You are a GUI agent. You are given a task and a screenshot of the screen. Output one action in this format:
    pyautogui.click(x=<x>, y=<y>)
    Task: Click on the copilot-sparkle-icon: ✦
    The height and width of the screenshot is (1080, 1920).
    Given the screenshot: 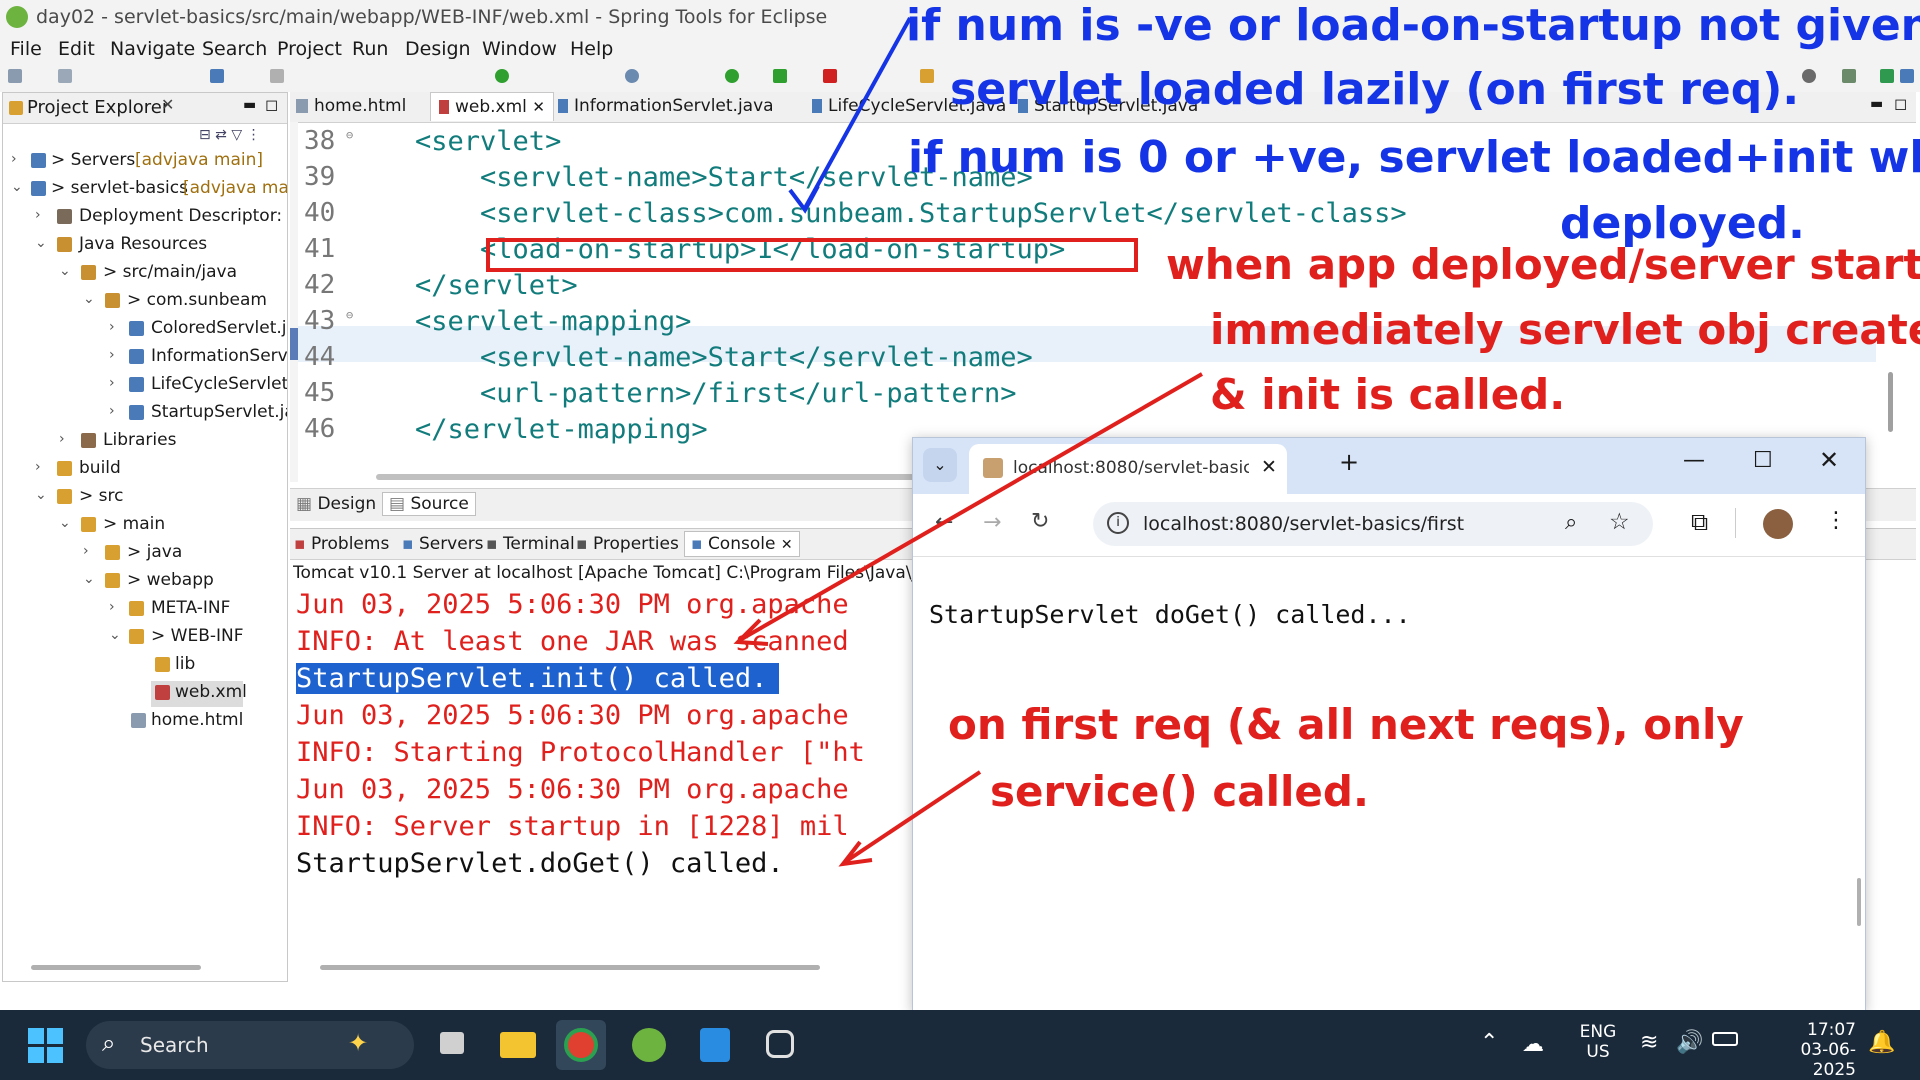 What is the action you would take?
    pyautogui.click(x=358, y=1043)
    